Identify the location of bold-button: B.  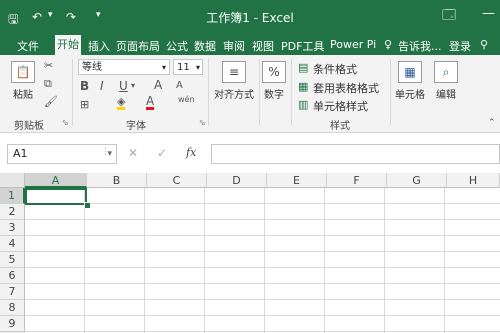
(84, 86).